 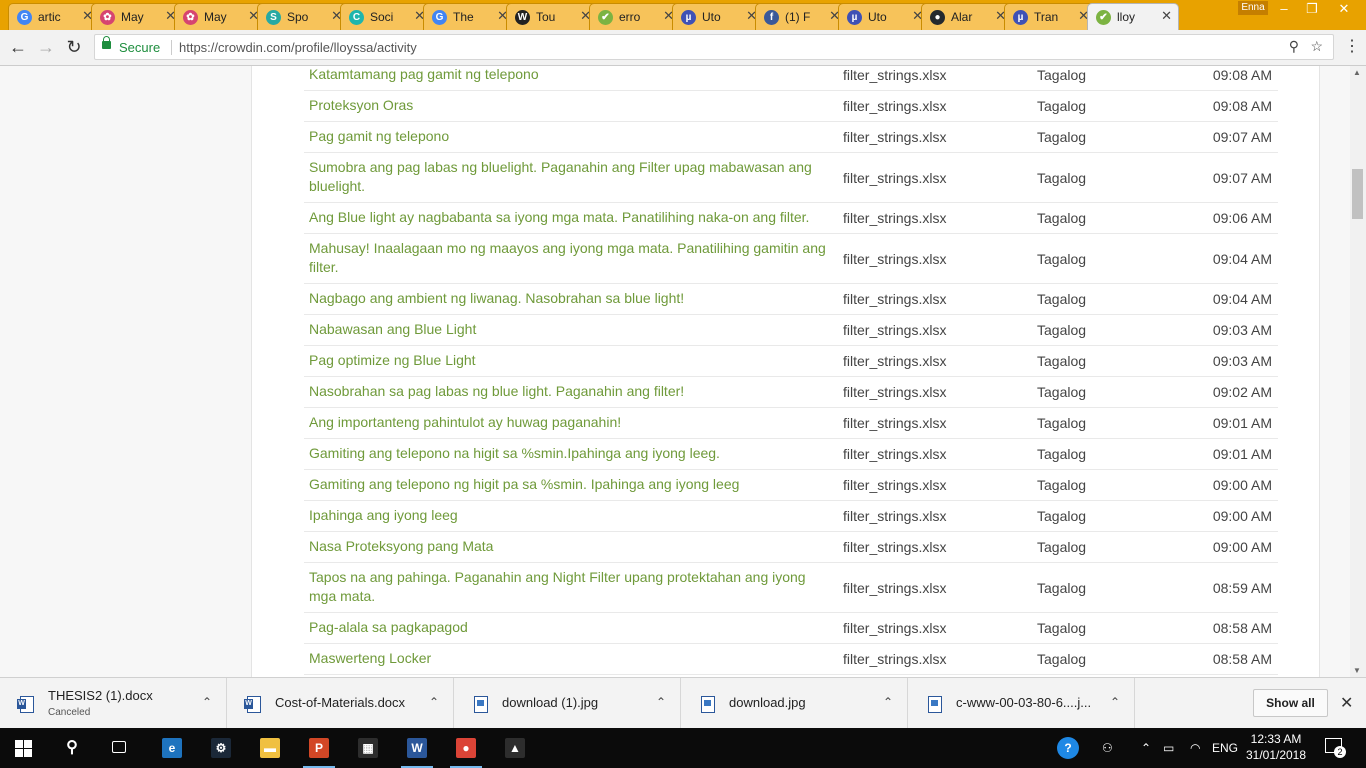 I want to click on notification-count: 2, so click(x=1340, y=752).